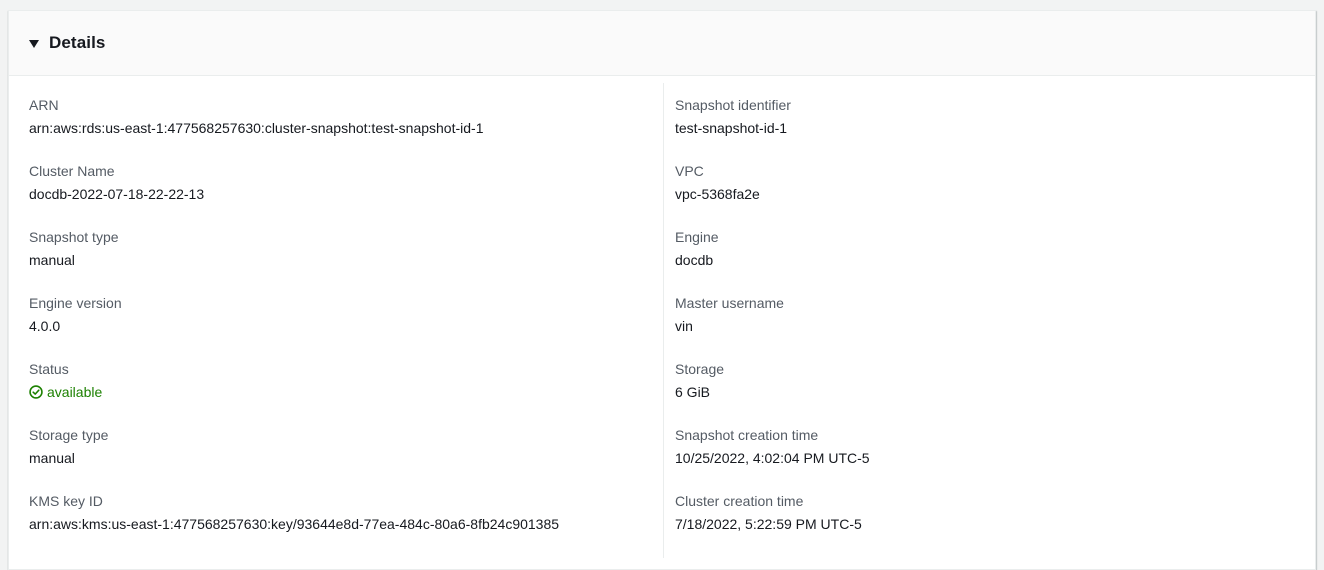 The width and height of the screenshot is (1324, 570). What do you see at coordinates (346, 459) in the screenshot?
I see `field-storage-type: Storage type manual` at bounding box center [346, 459].